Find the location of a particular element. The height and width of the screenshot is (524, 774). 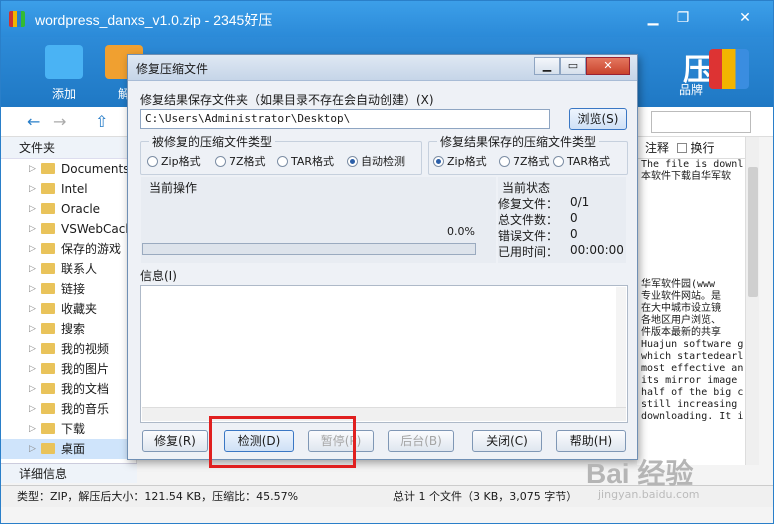

dialog-minimize-icon: ▁ is located at coordinates (547, 66).